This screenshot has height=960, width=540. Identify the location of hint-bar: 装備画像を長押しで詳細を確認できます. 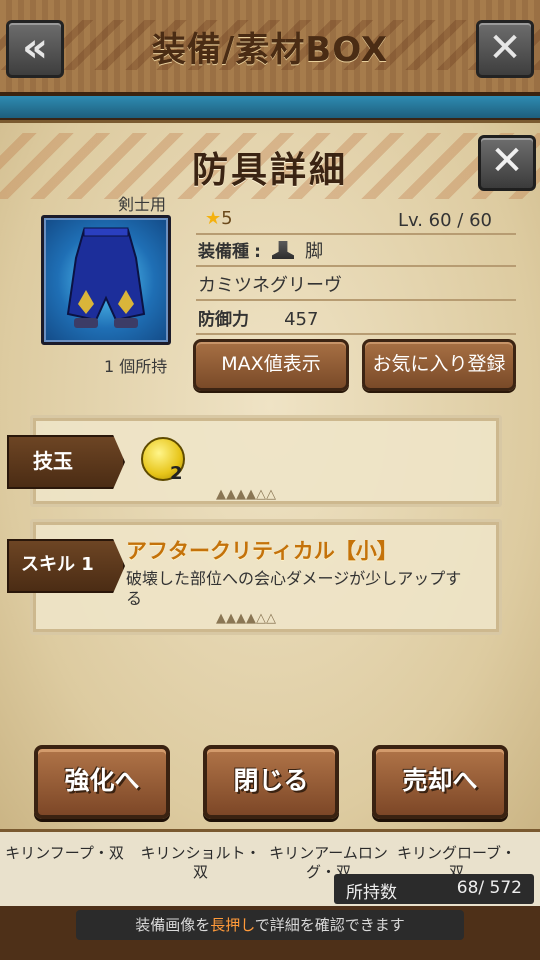
(270, 925).